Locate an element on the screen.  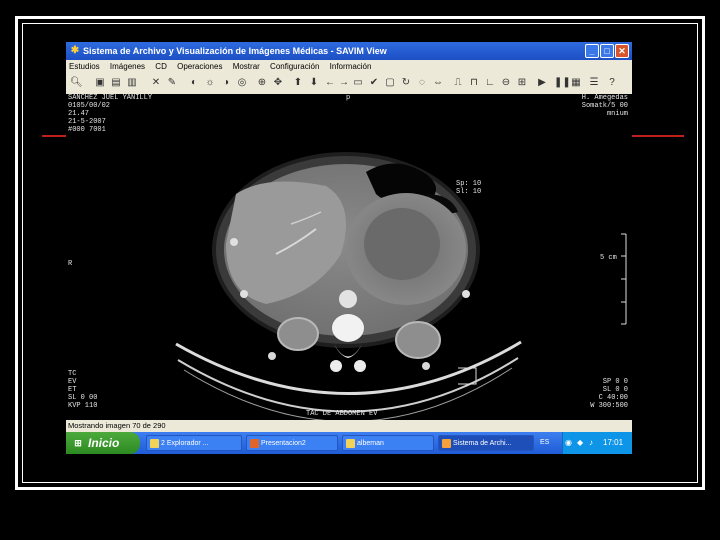
start-button: ⊞ Inicio is located at coordinates (103, 443).